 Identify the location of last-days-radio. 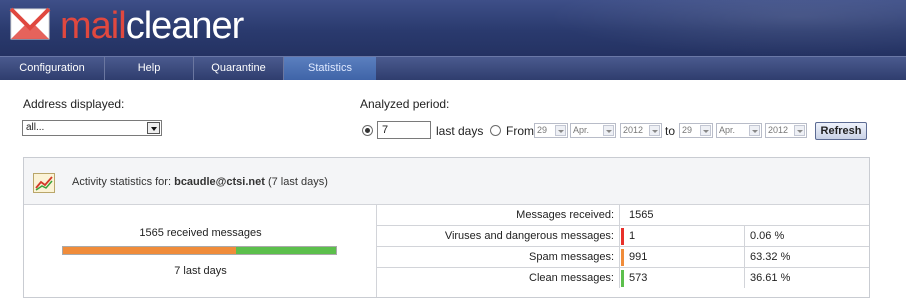
(367, 130).